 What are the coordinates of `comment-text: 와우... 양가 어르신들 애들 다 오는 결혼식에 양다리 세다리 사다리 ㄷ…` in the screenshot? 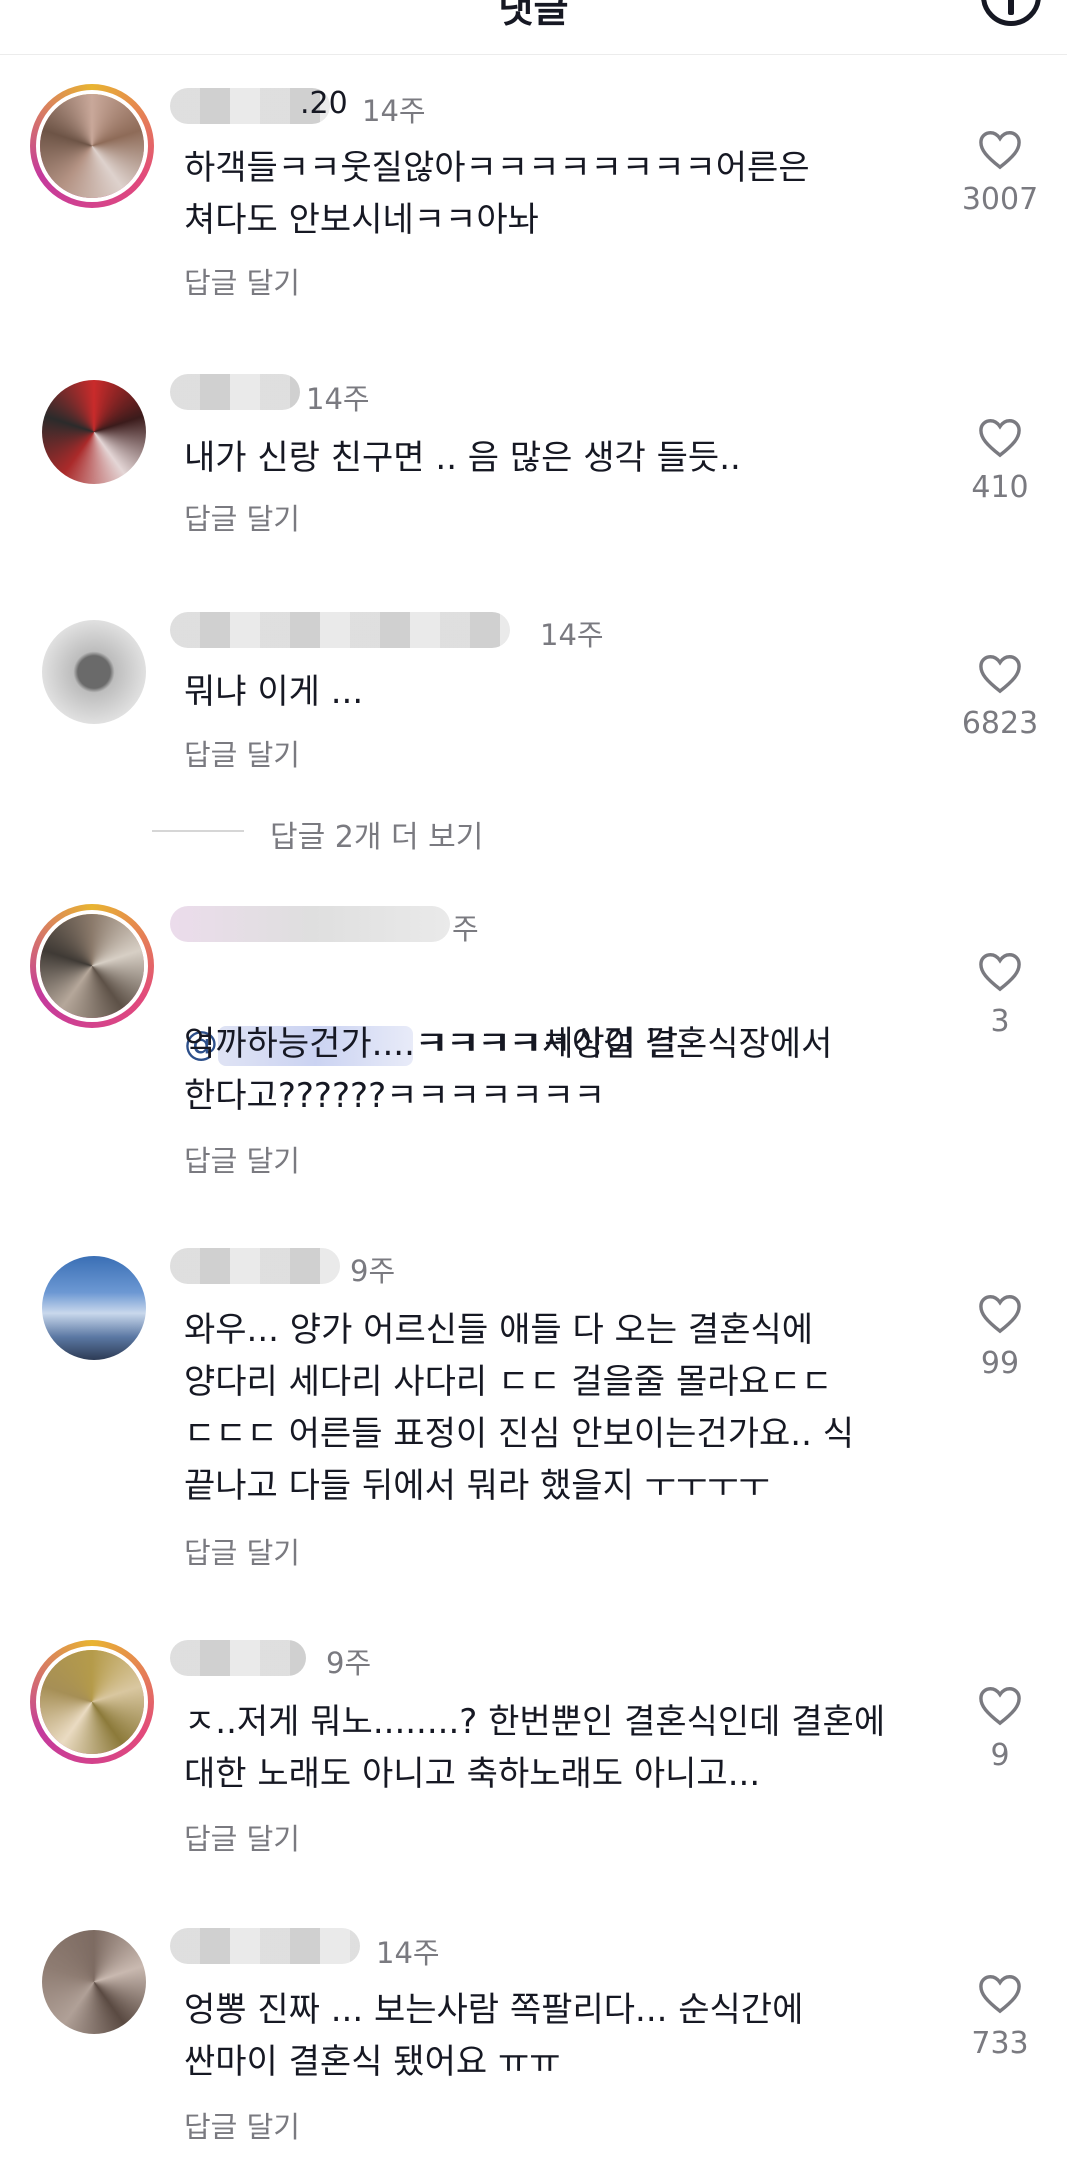 It's located at (519, 1408).